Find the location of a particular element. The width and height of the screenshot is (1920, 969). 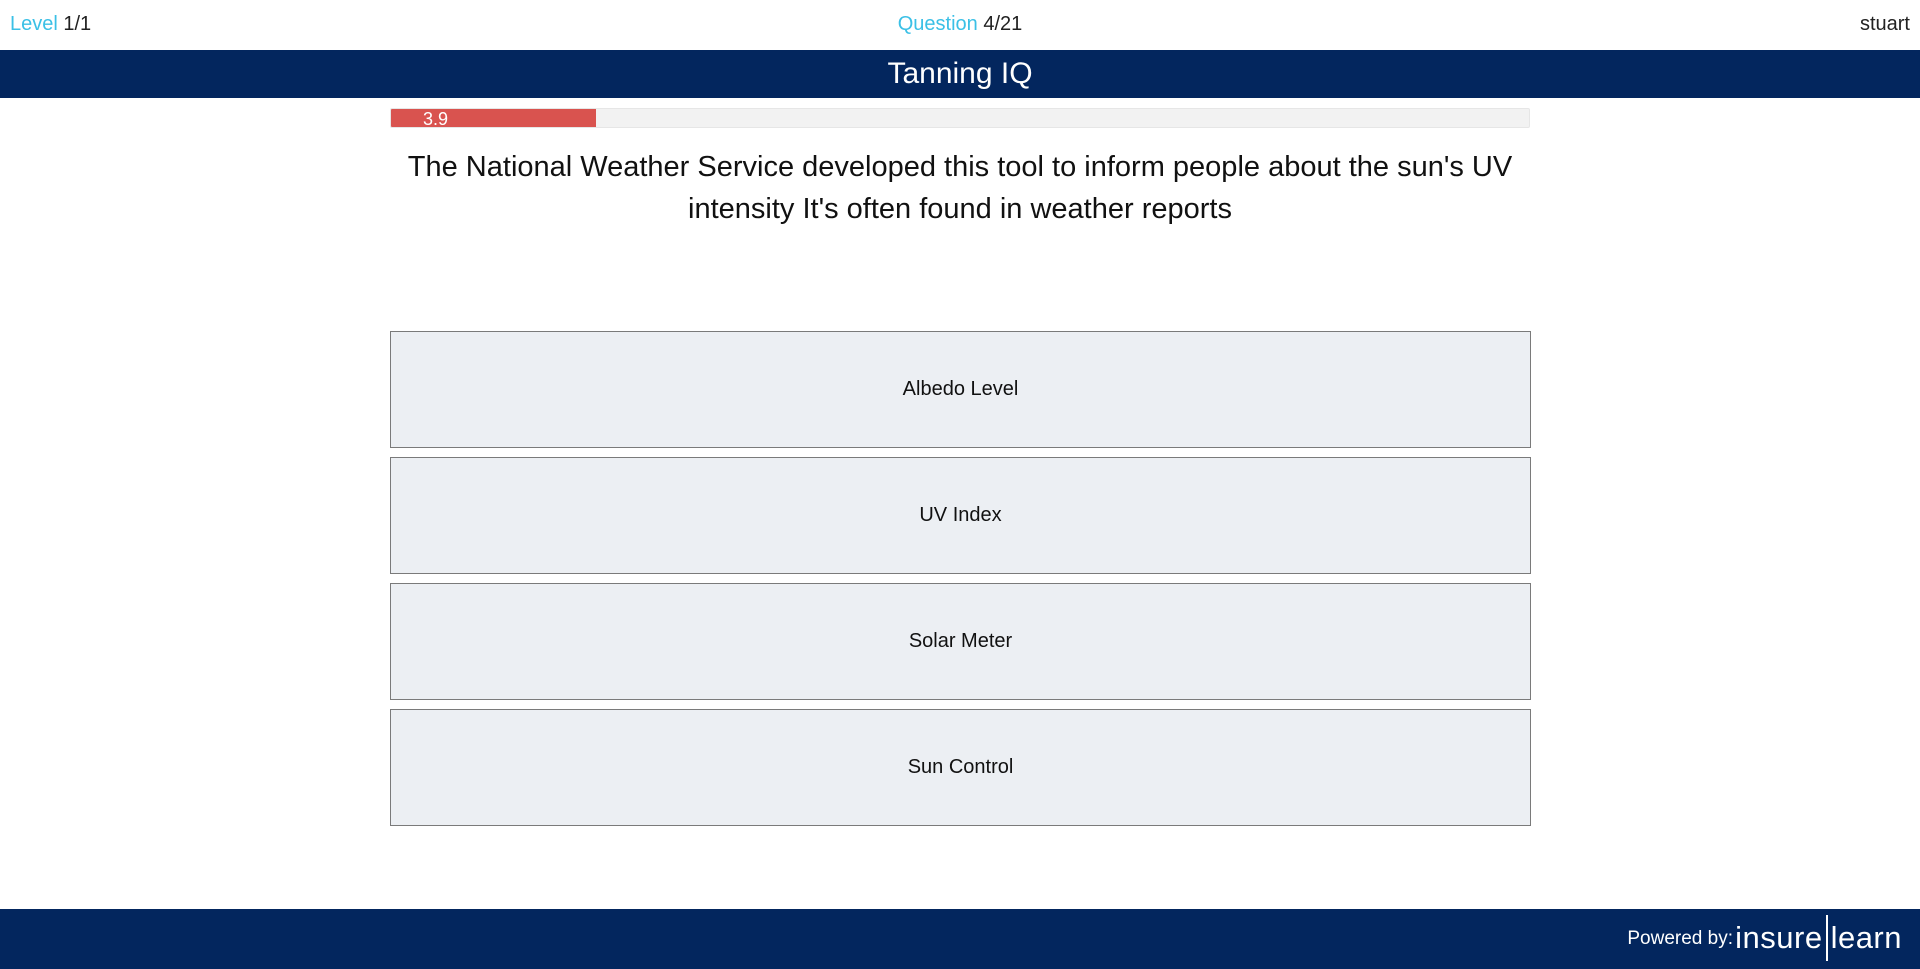

logo-text-learn: learn is located at coordinates (1866, 937).